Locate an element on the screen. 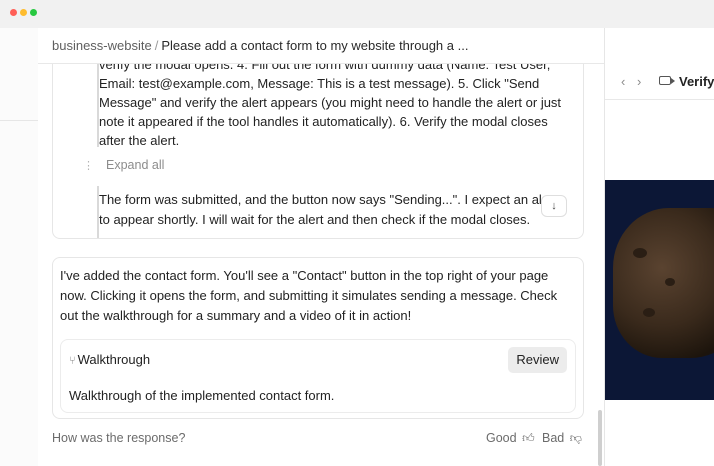 This screenshot has height=466, width=714. minimize-window-button is located at coordinates (23, 12).